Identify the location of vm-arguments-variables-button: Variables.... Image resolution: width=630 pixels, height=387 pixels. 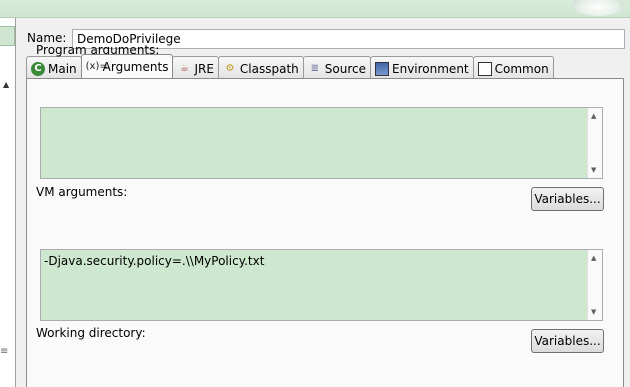
(567, 341).